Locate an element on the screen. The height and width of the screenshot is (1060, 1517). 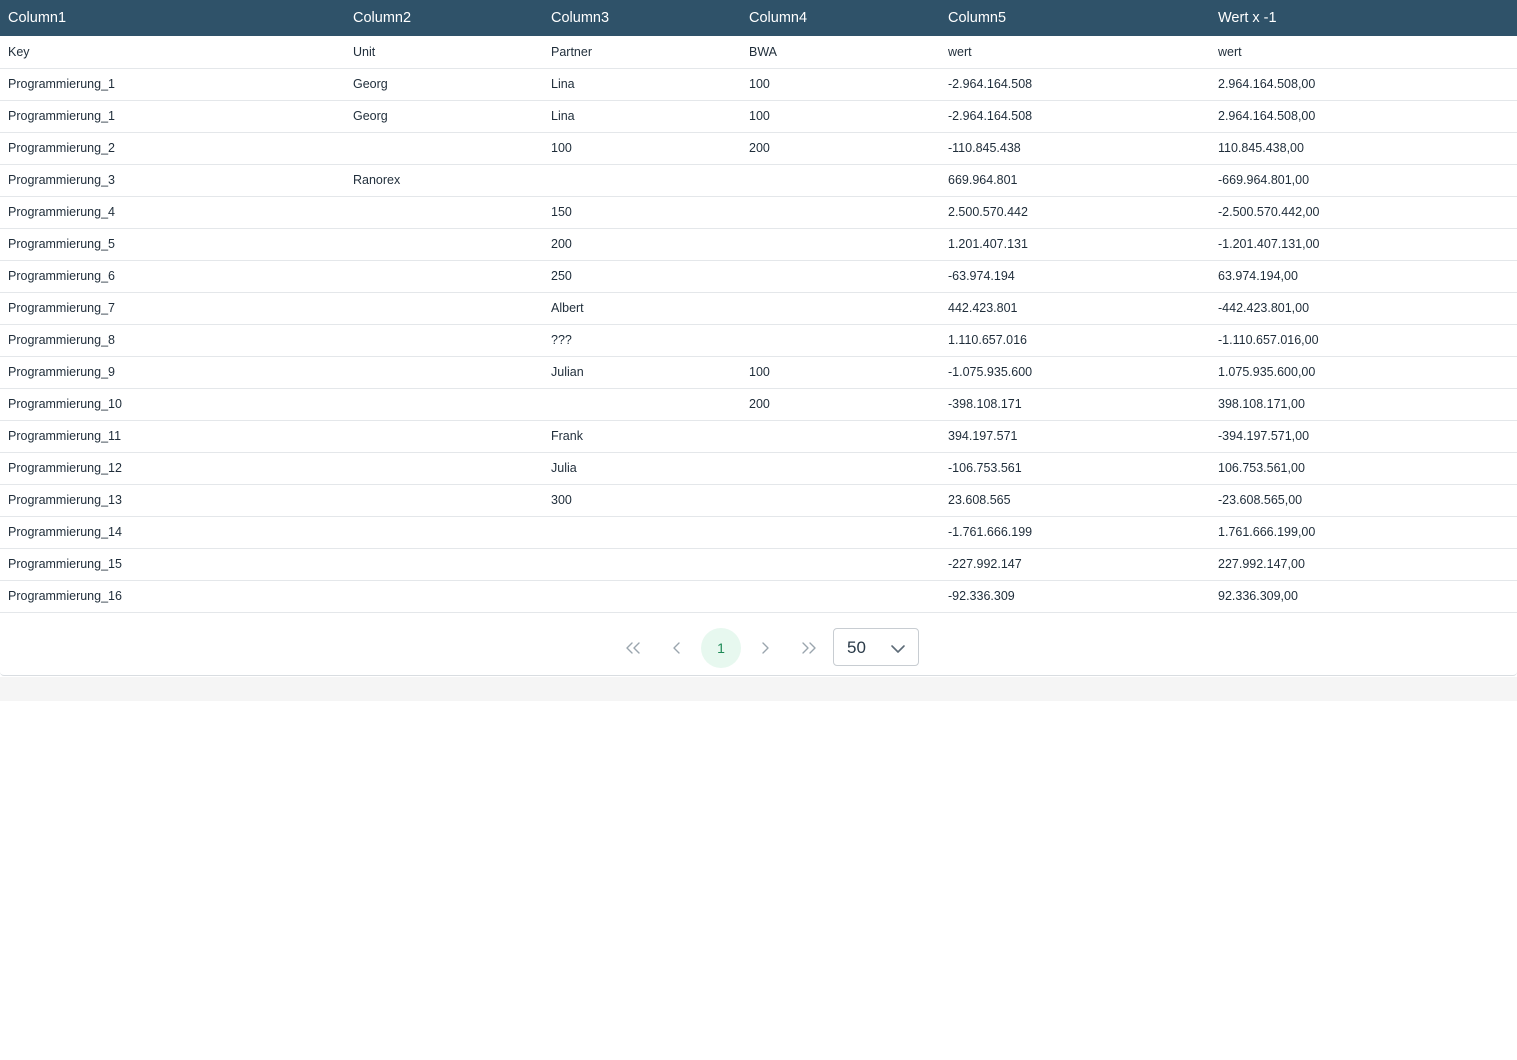
table-cell: 110.845.438,00 is located at coordinates (1261, 148).